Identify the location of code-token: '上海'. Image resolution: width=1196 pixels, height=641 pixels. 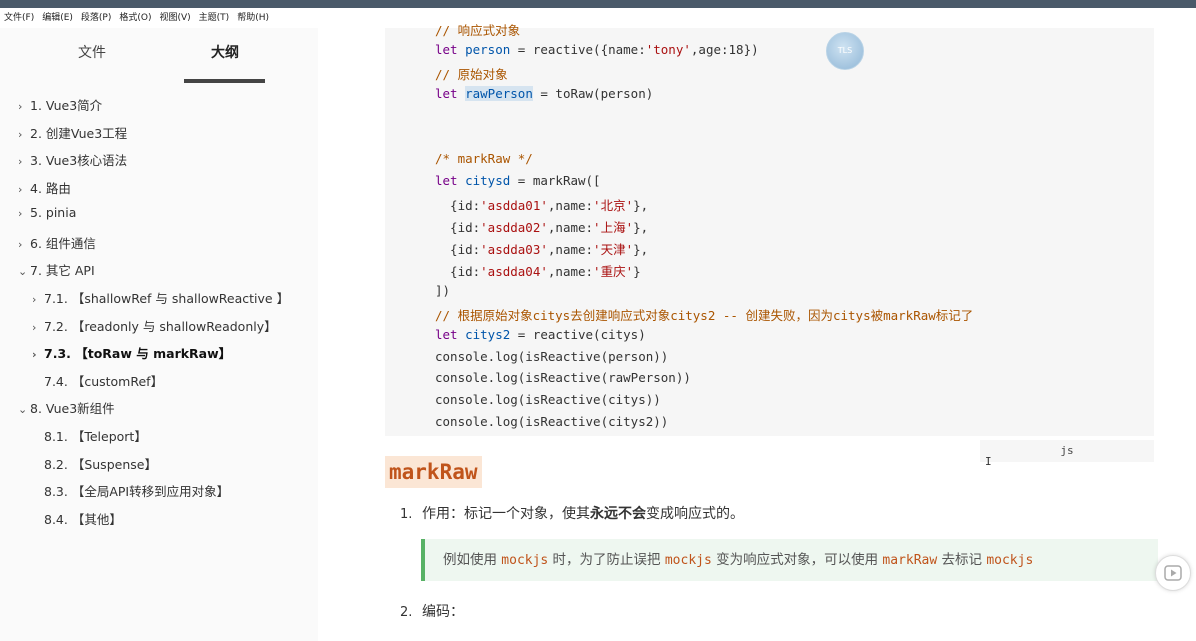
(613, 228).